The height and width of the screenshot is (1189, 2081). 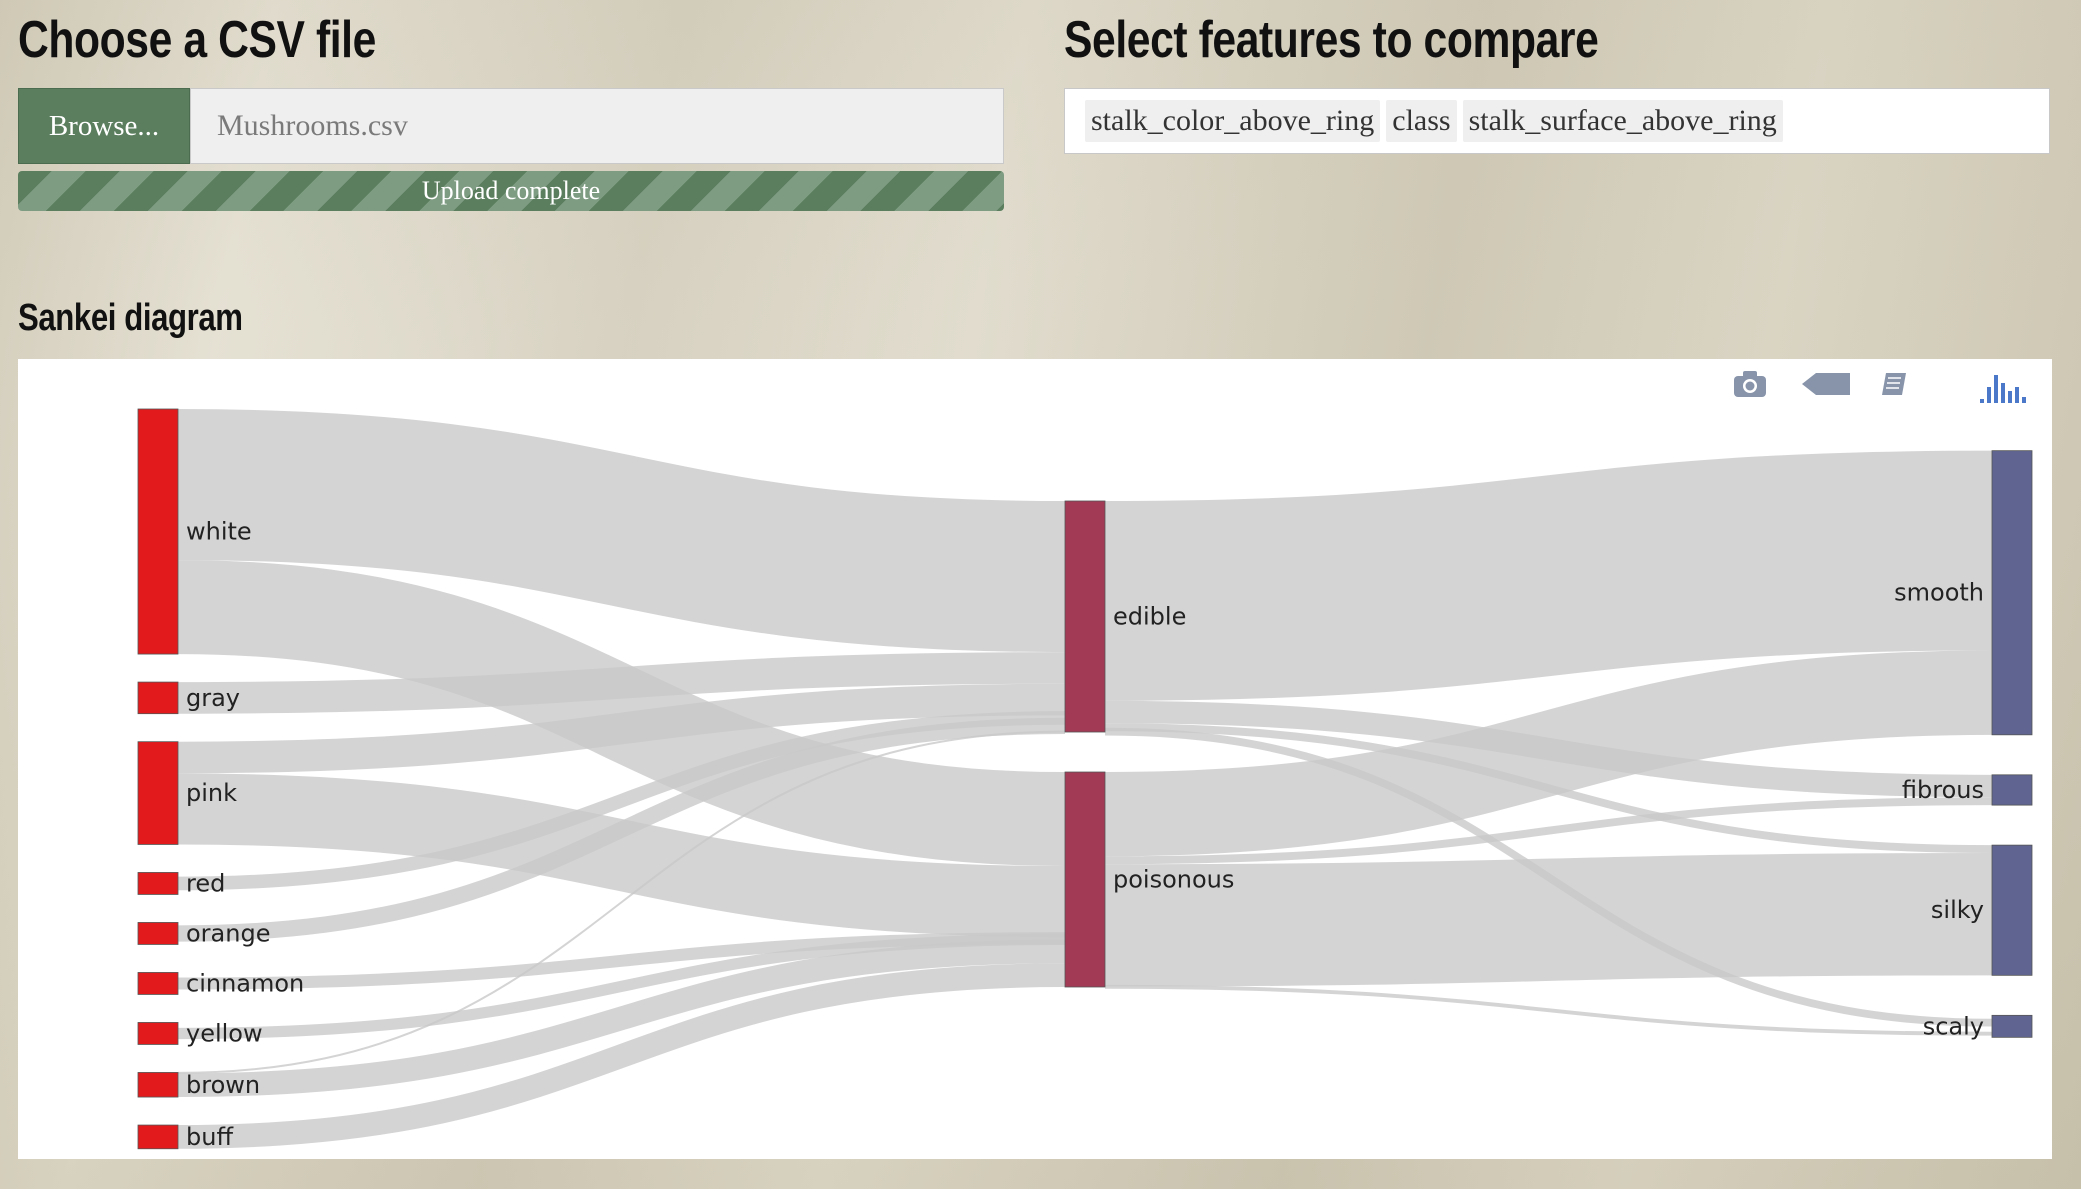 I want to click on features-heading: Select features to compare, so click(x=1331, y=40).